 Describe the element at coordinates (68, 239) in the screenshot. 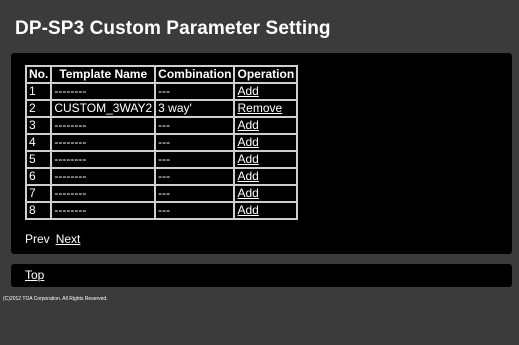

I see `next-link: Next` at that location.